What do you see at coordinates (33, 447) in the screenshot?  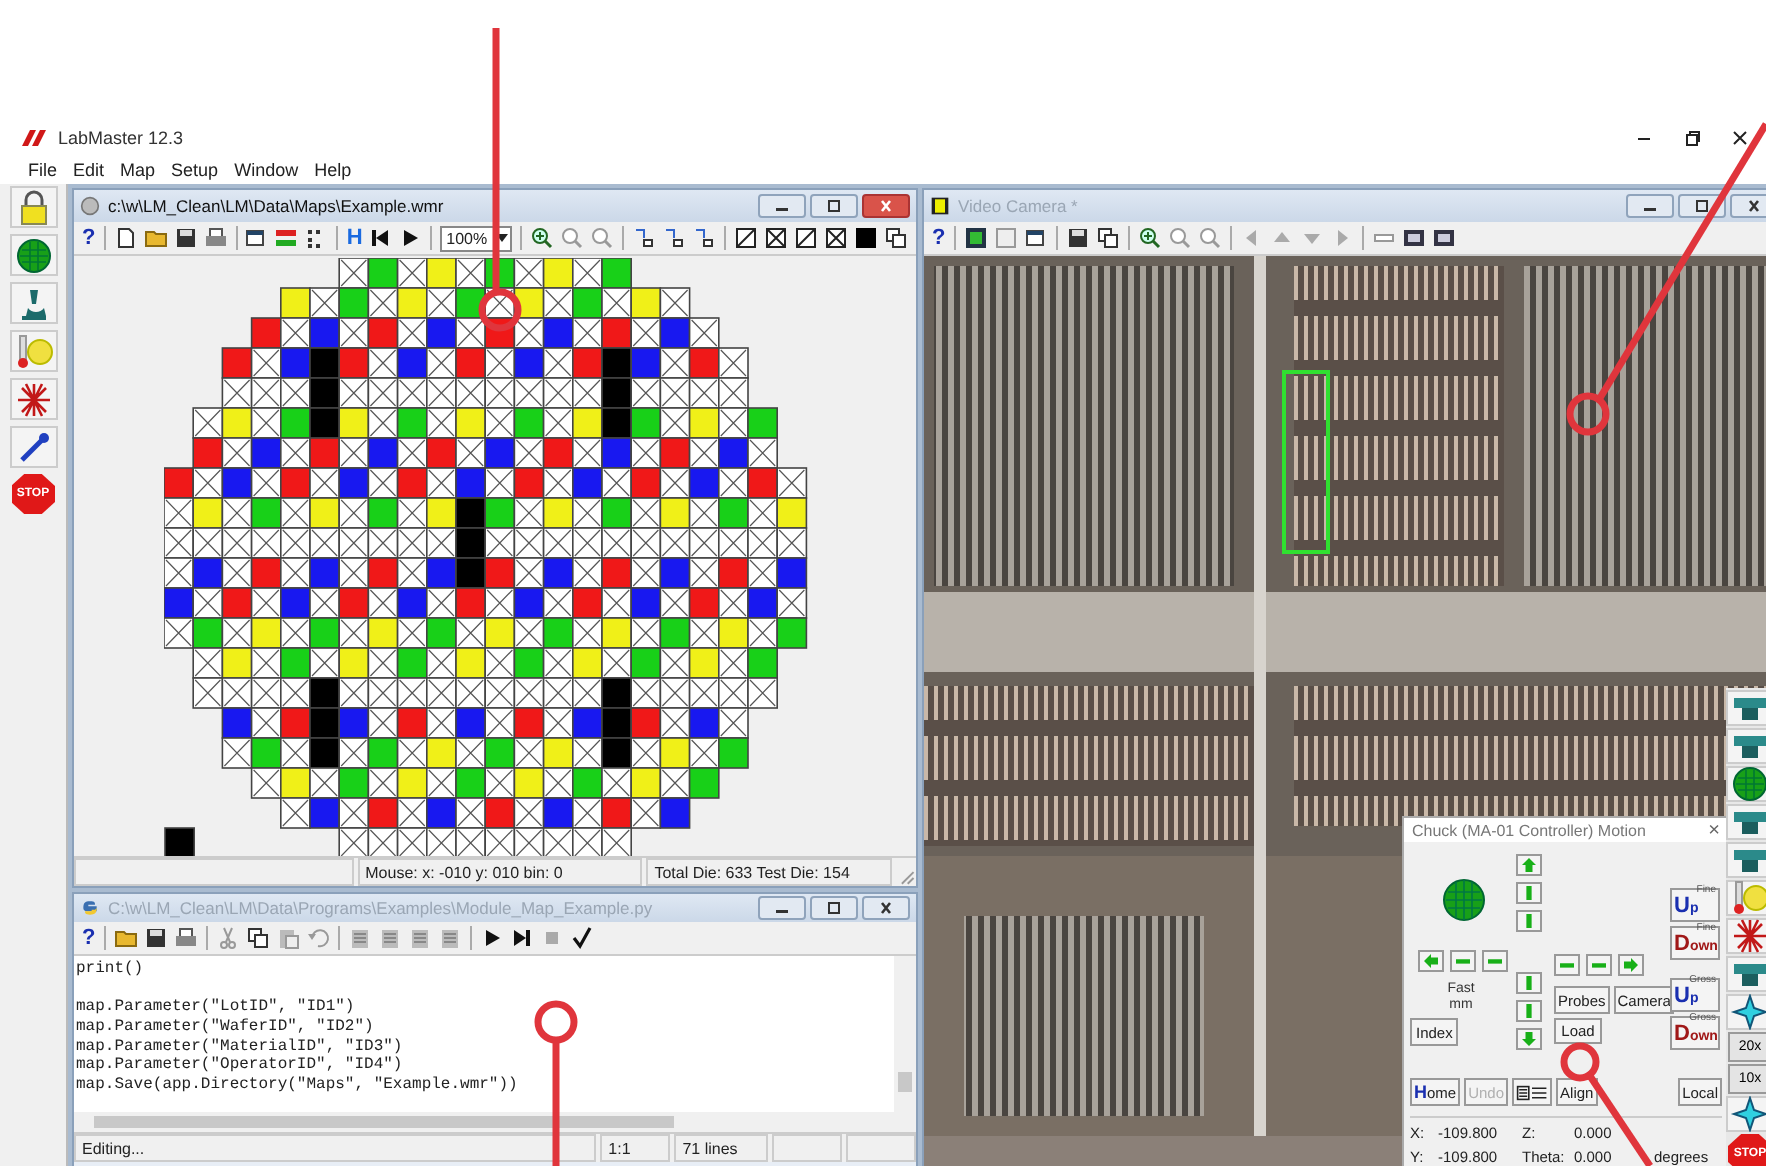 I see `wrench-button` at bounding box center [33, 447].